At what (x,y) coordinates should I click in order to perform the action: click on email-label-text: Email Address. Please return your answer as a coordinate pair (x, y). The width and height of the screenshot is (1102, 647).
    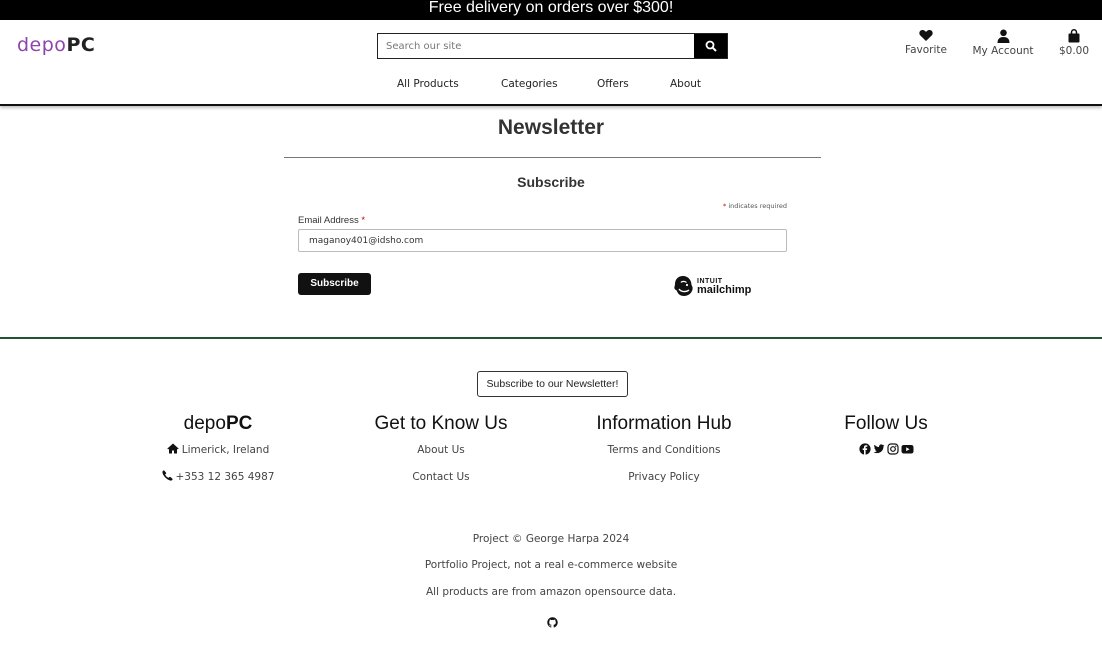
    Looking at the image, I should click on (328, 220).